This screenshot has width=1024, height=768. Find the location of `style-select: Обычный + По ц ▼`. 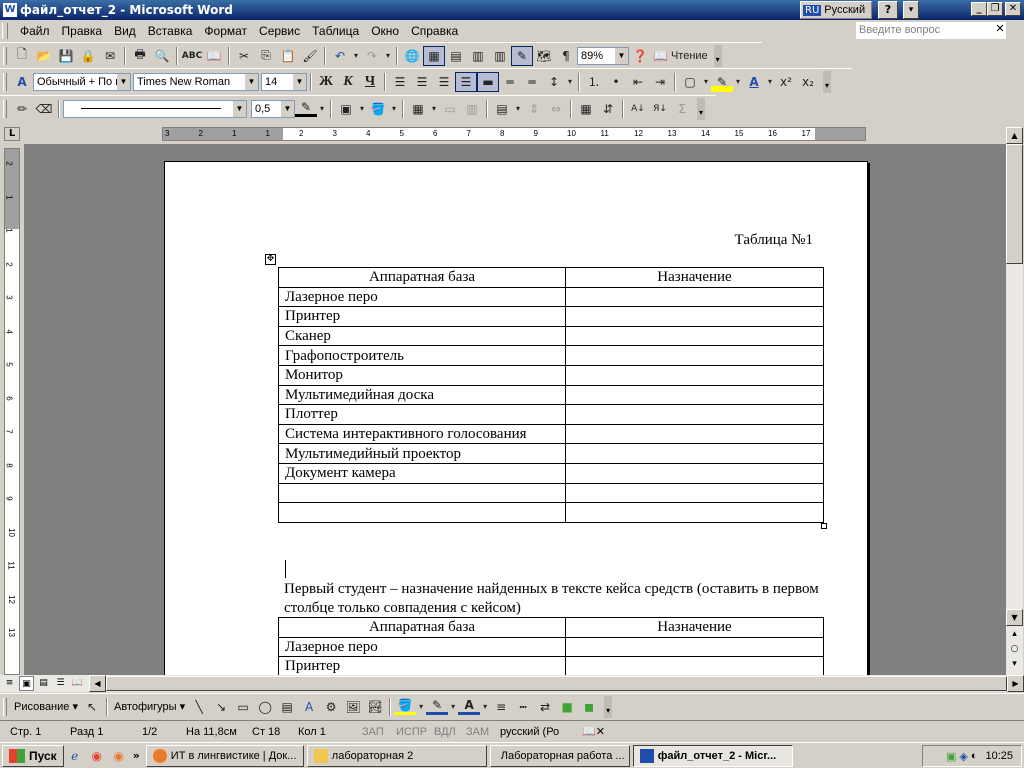

style-select: Обычный + По ц ▼ is located at coordinates (82, 81).